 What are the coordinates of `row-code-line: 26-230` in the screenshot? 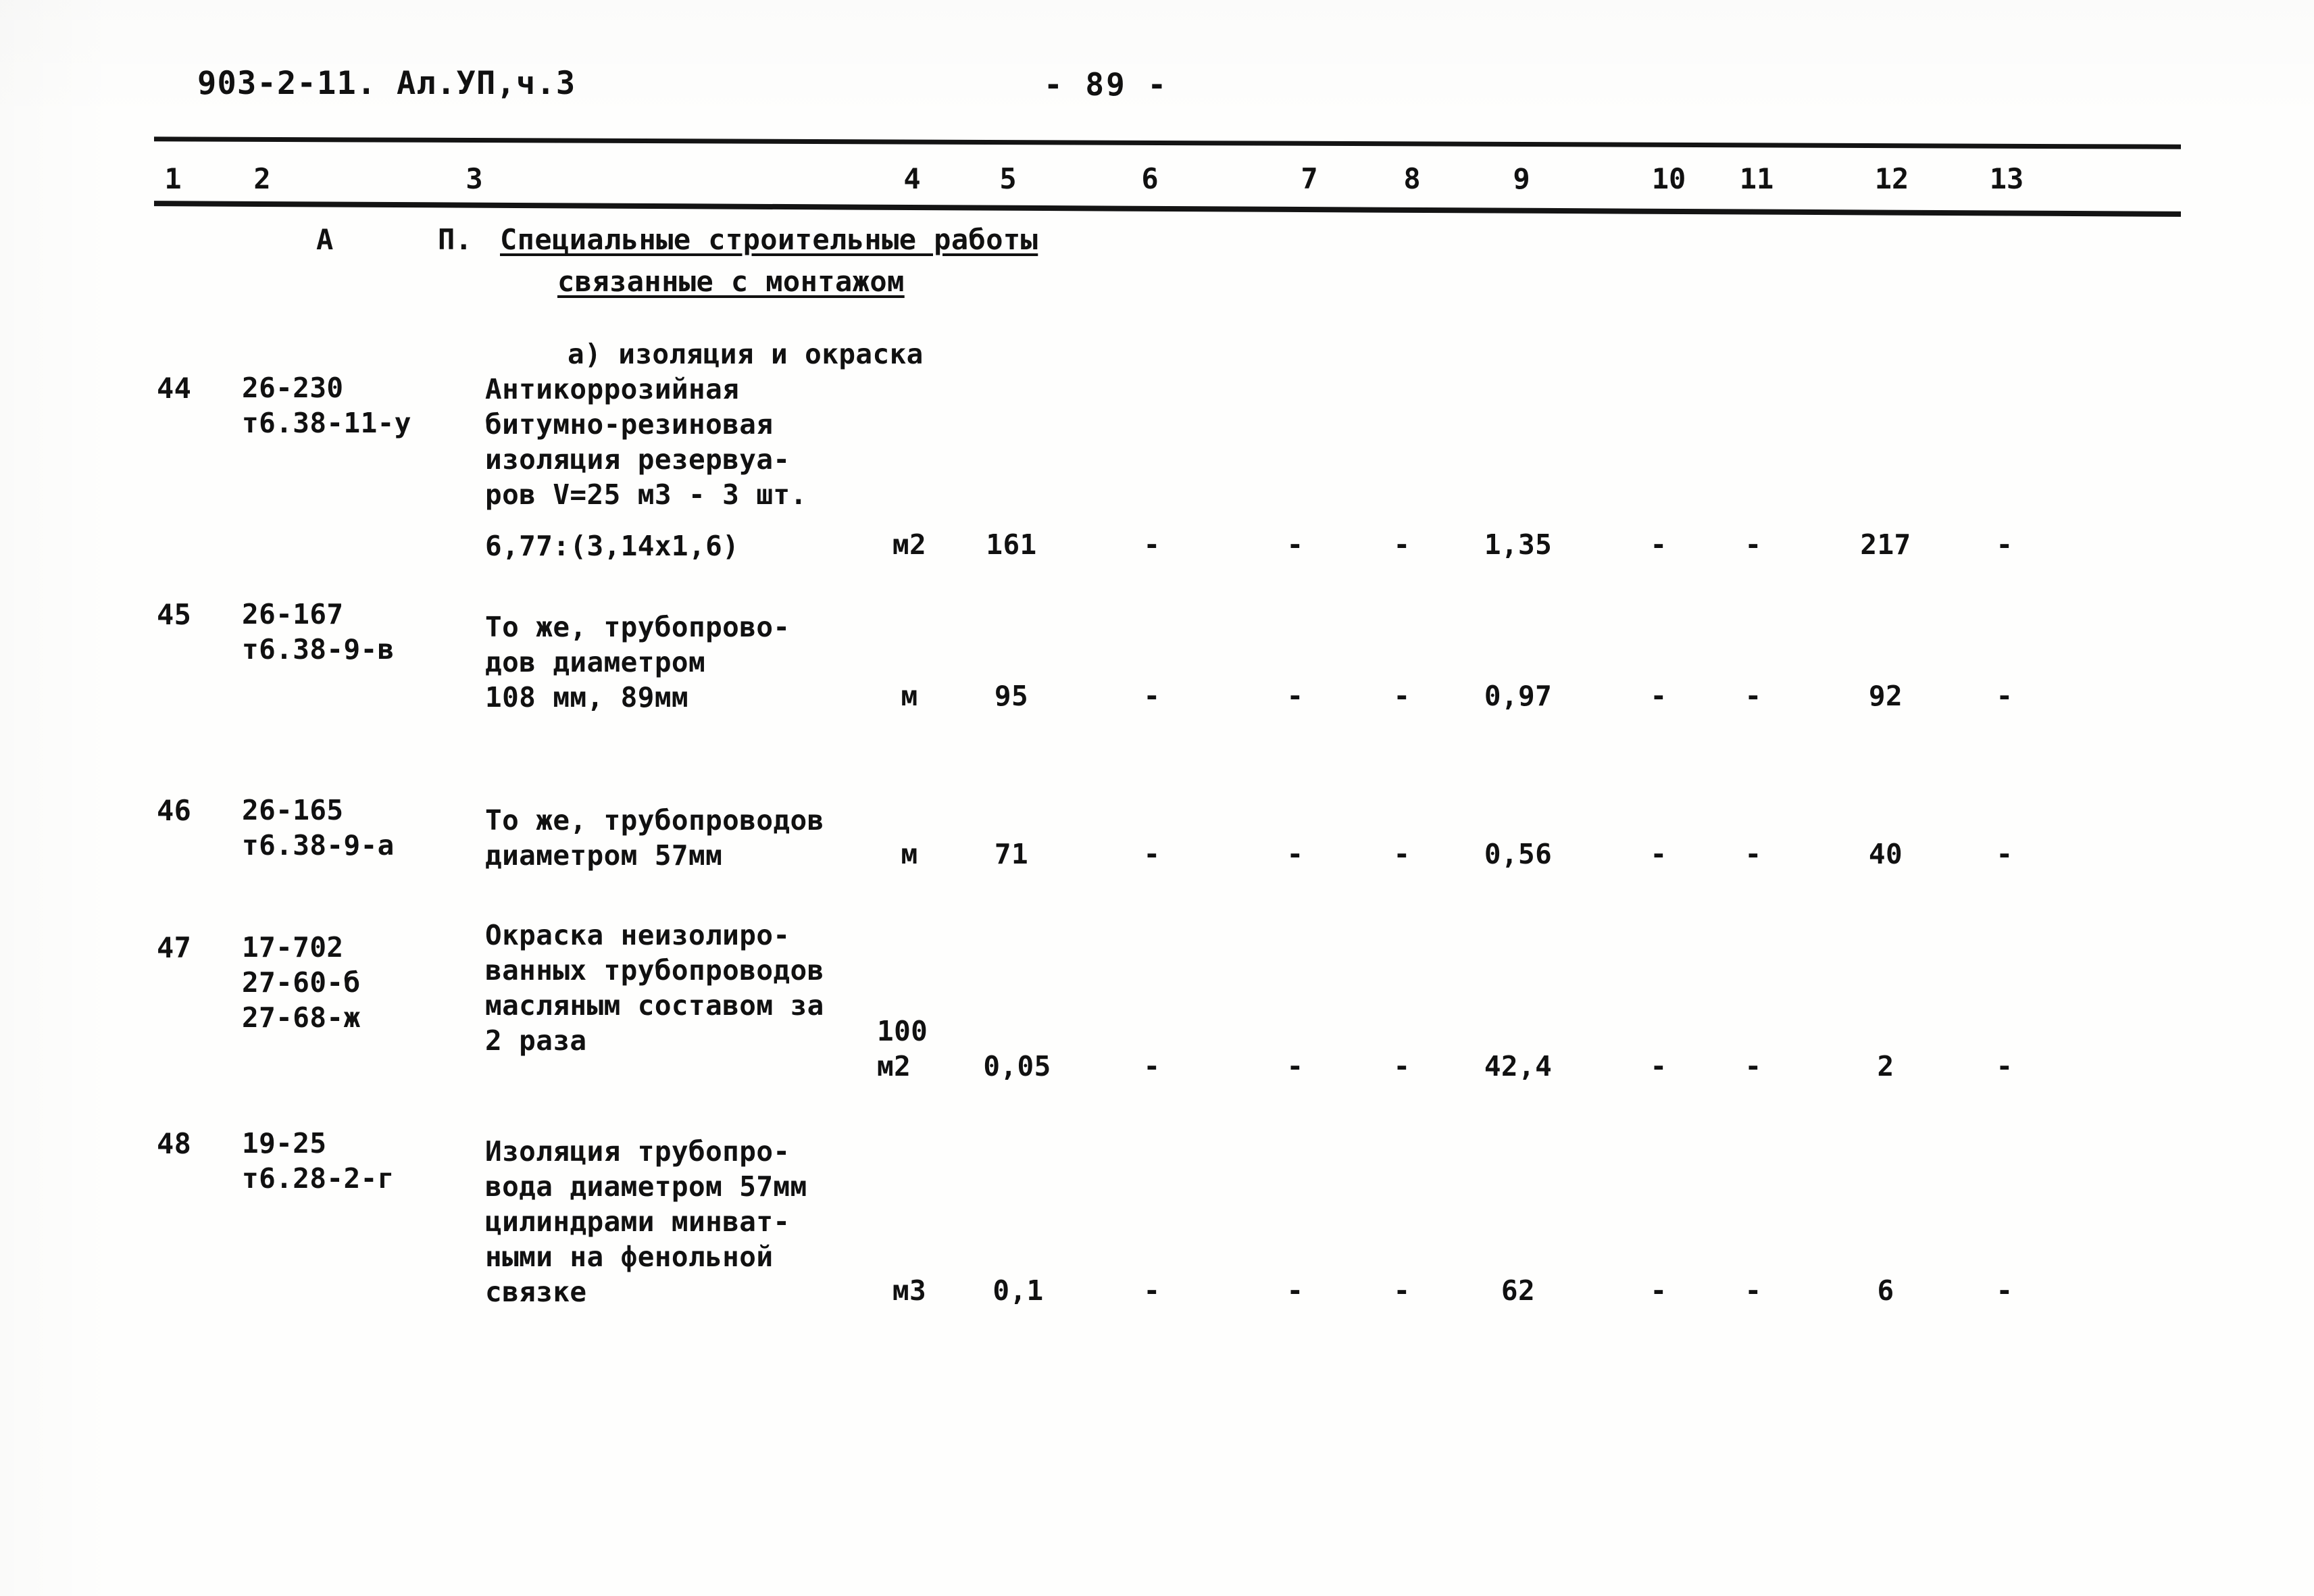 It's located at (293, 388).